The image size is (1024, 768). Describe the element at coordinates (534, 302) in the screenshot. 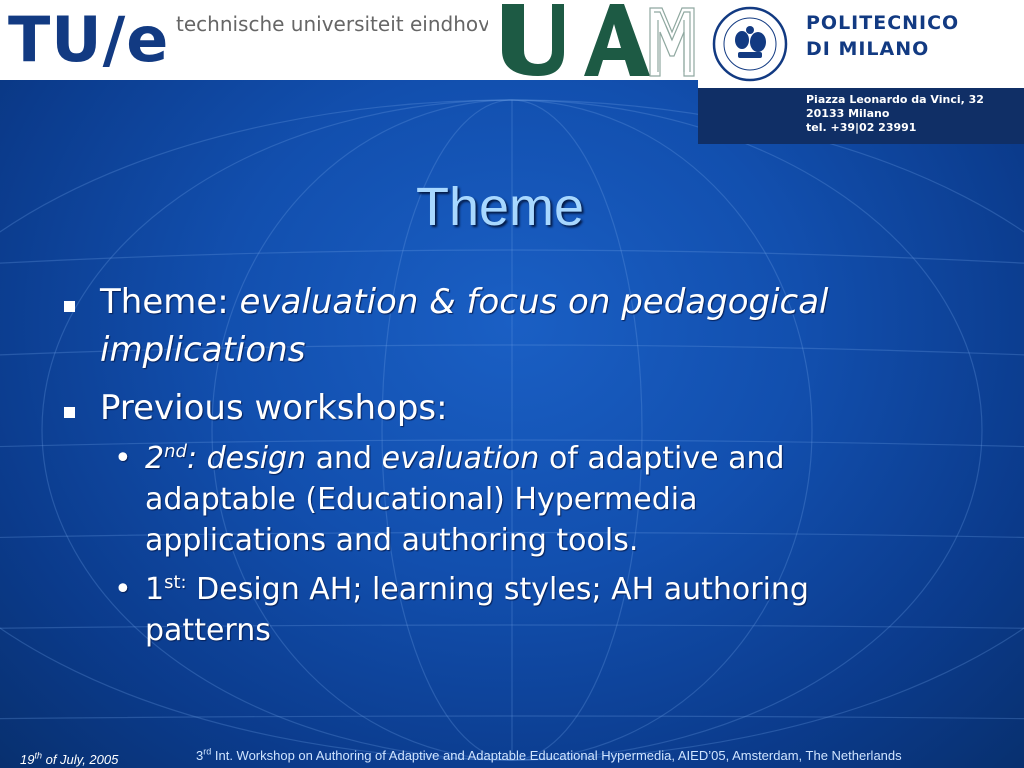

I see `bullet-1-emphasis: evaluation & focus on pedagogical` at that location.